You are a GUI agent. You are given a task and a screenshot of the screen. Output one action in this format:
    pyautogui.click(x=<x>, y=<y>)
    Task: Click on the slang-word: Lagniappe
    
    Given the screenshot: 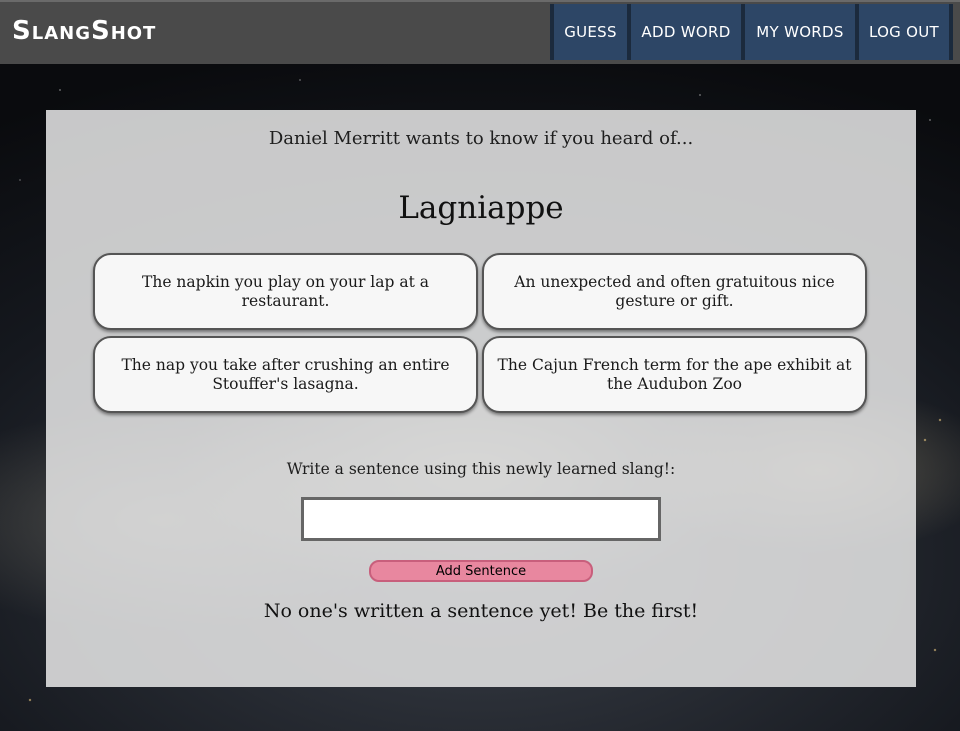 What is the action you would take?
    pyautogui.click(x=481, y=208)
    